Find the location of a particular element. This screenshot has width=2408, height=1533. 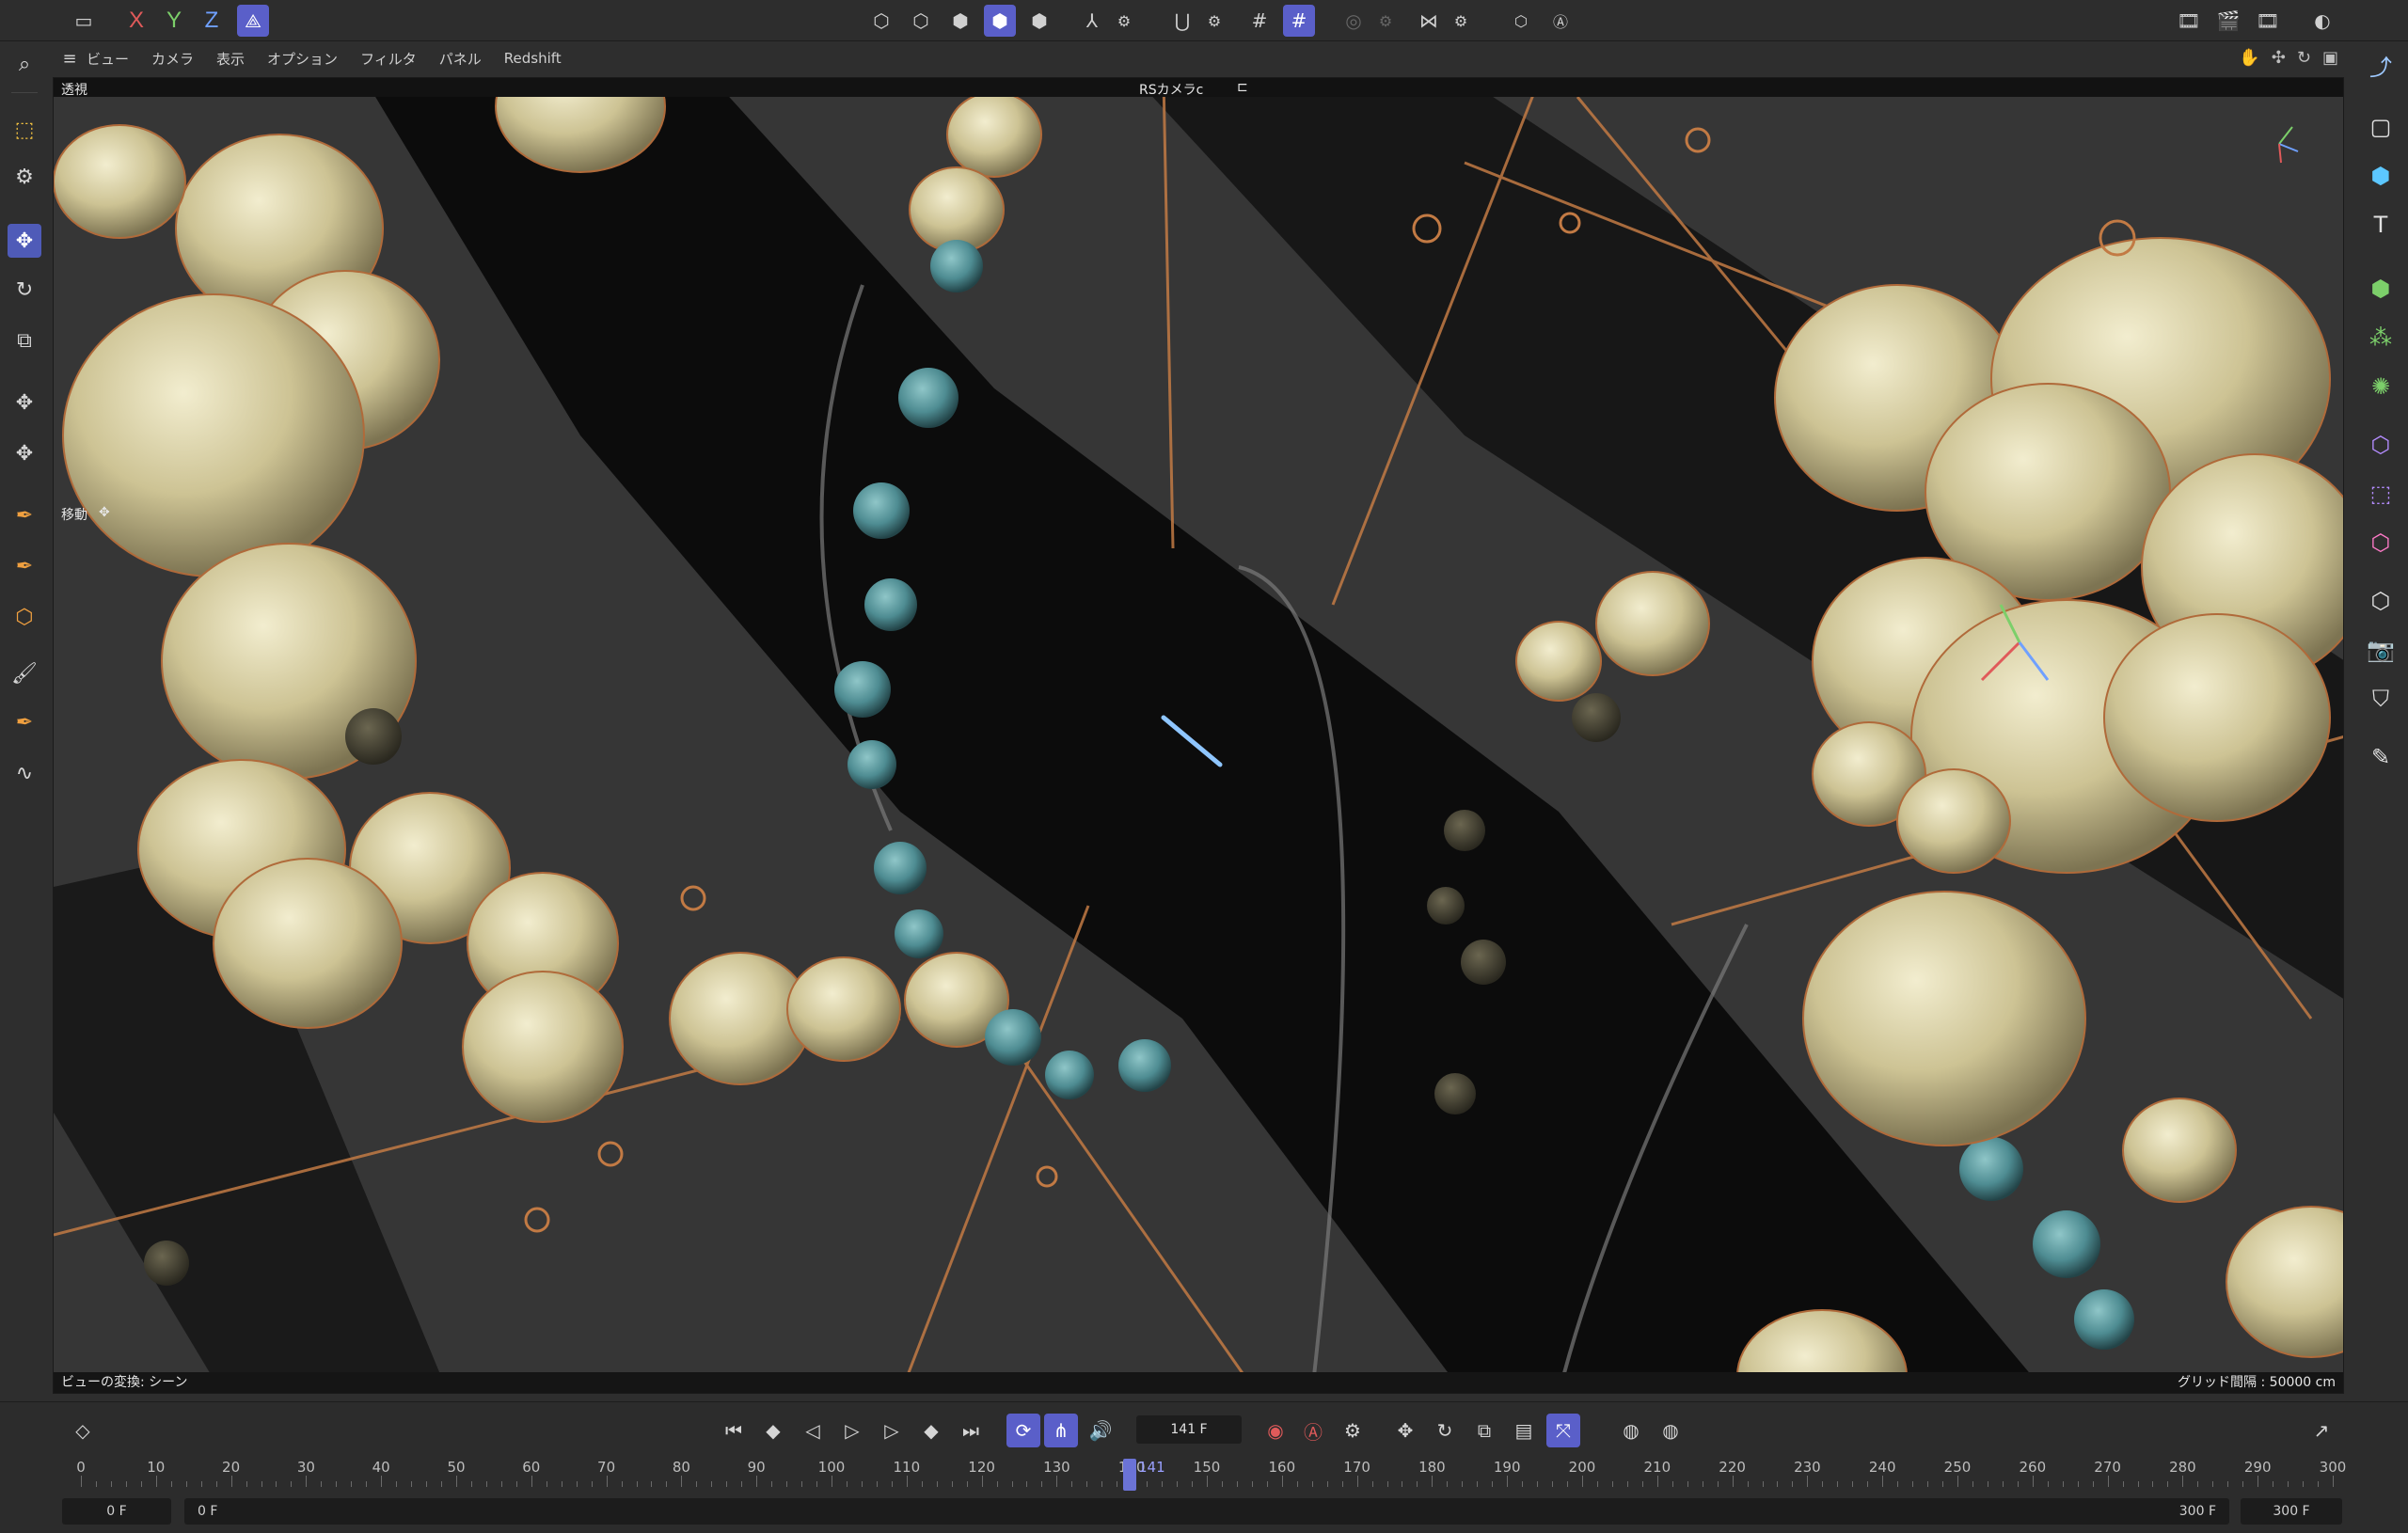

scale-key-icon: ⧉ is located at coordinates (1484, 1430).